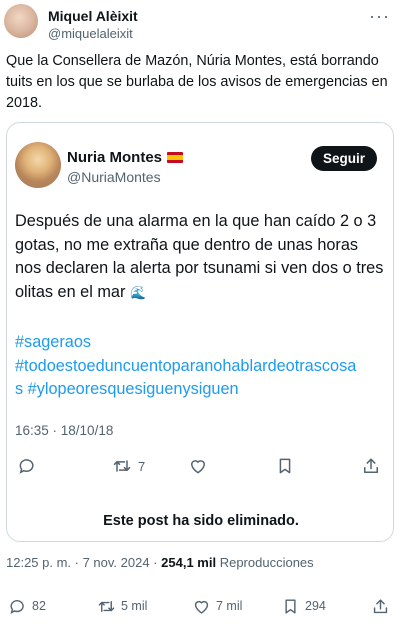  I want to click on hashtag-link: #sageraos, so click(201, 343).